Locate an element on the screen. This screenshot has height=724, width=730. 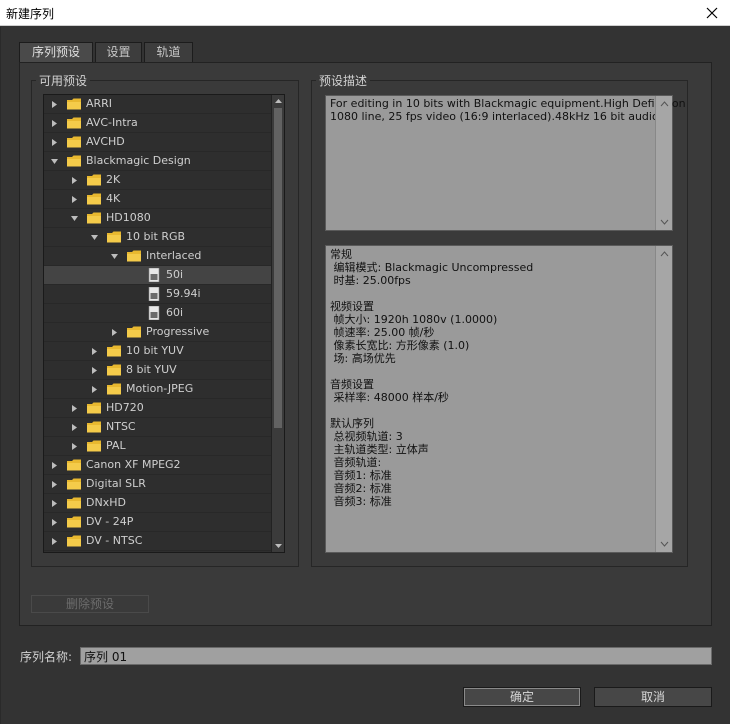
tree-folder-item: 2K is located at coordinates (158, 180).